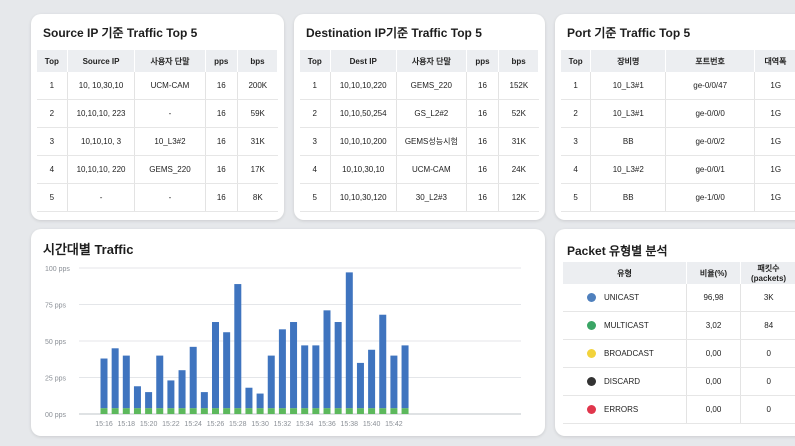  I want to click on table-cell: ge-0/0/47, so click(710, 86).